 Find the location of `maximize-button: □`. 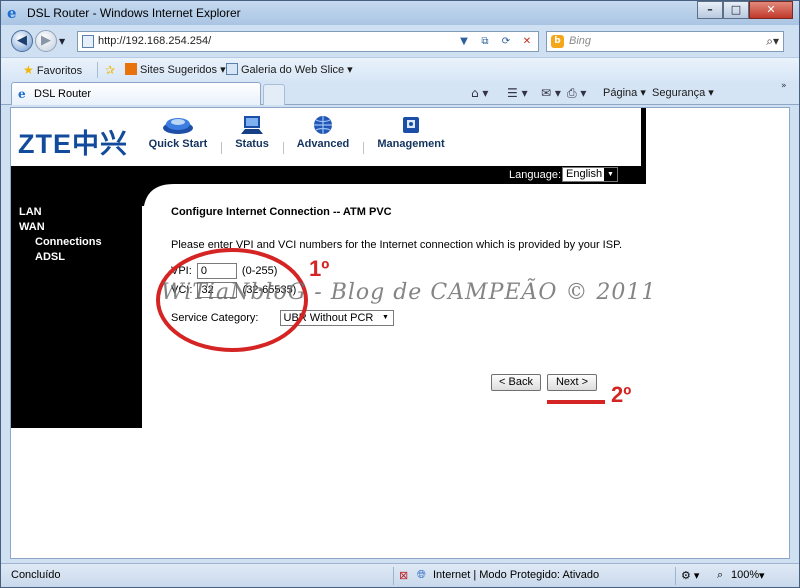

maximize-button: □ is located at coordinates (736, 10).